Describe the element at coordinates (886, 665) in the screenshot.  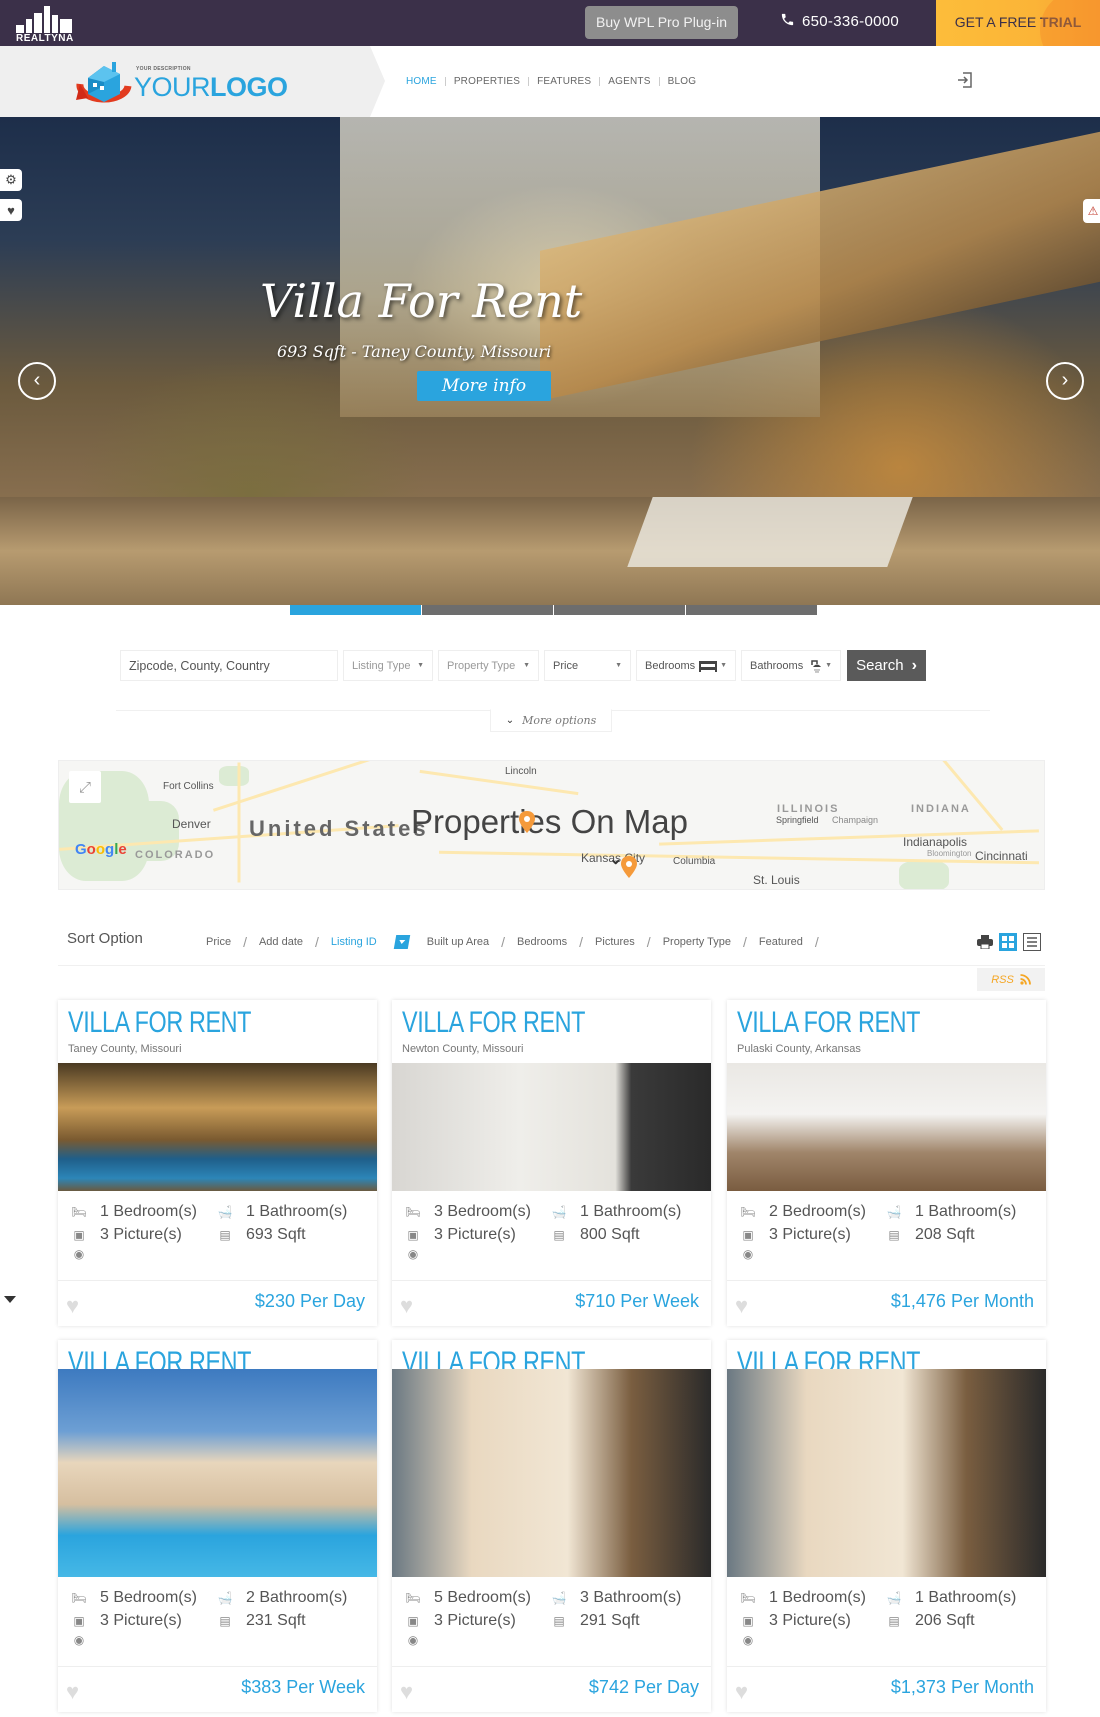
I see `search-button: Search ›` at that location.